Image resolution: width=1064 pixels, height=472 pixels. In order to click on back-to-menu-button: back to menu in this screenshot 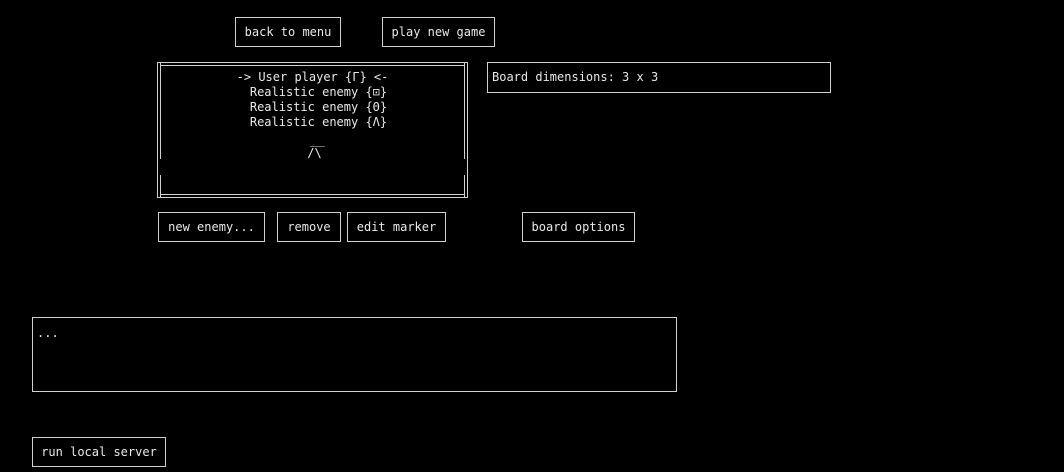, I will do `click(288, 32)`.